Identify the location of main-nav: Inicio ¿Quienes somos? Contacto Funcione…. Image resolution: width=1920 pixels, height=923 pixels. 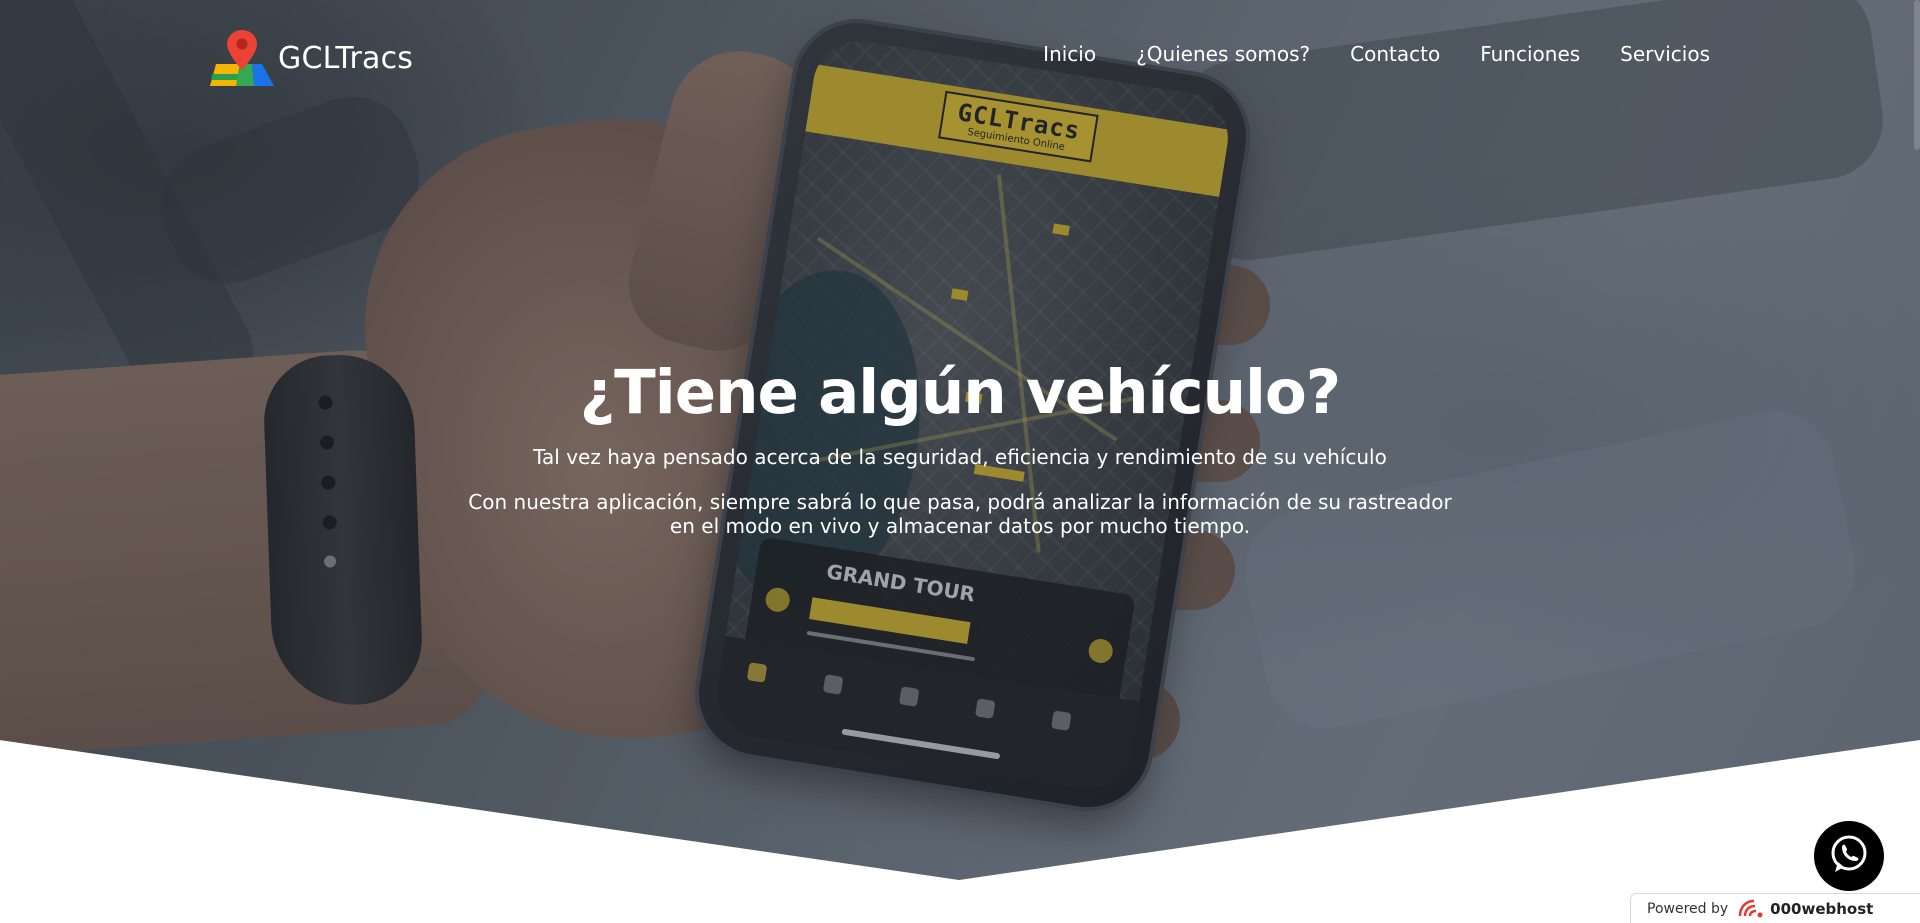
(1376, 54).